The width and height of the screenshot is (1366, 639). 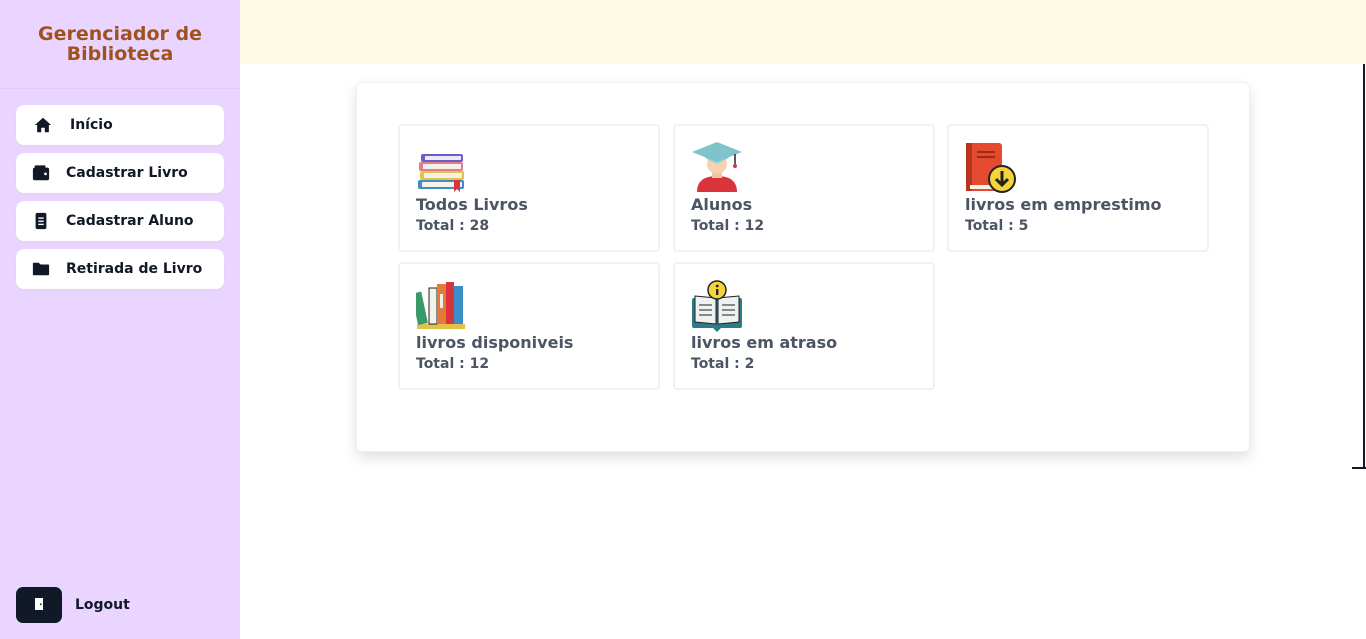 I want to click on card-livros-em-emprestimo: livros em emprestimo Total : 5, so click(x=1078, y=188).